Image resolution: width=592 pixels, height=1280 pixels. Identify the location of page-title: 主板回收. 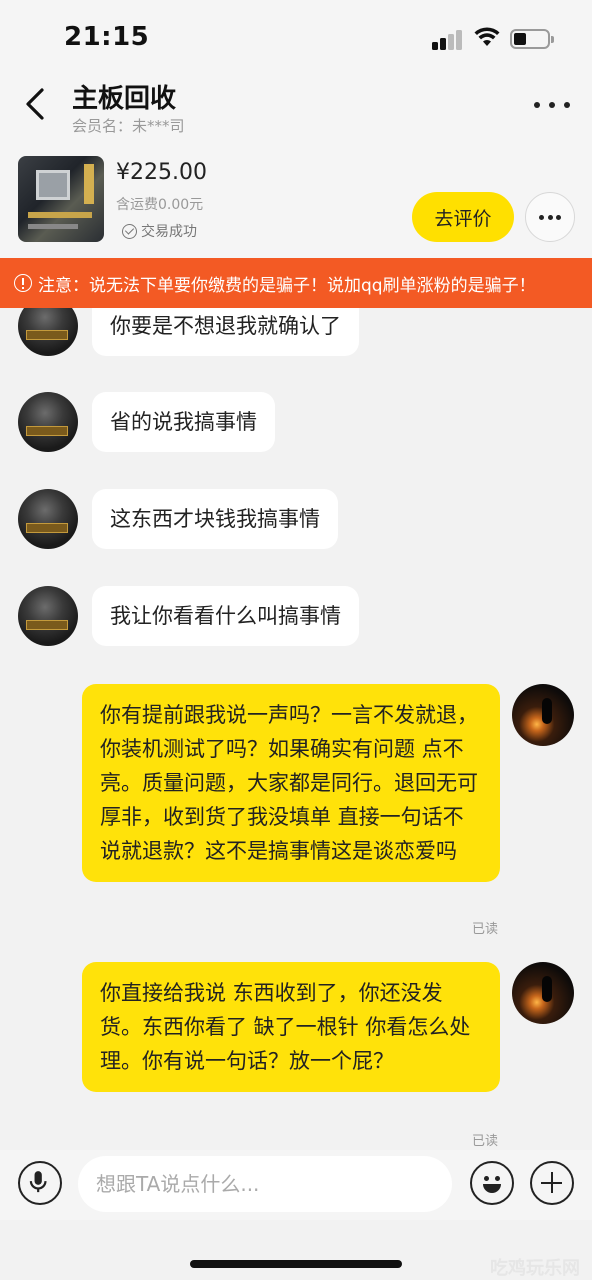
(124, 99).